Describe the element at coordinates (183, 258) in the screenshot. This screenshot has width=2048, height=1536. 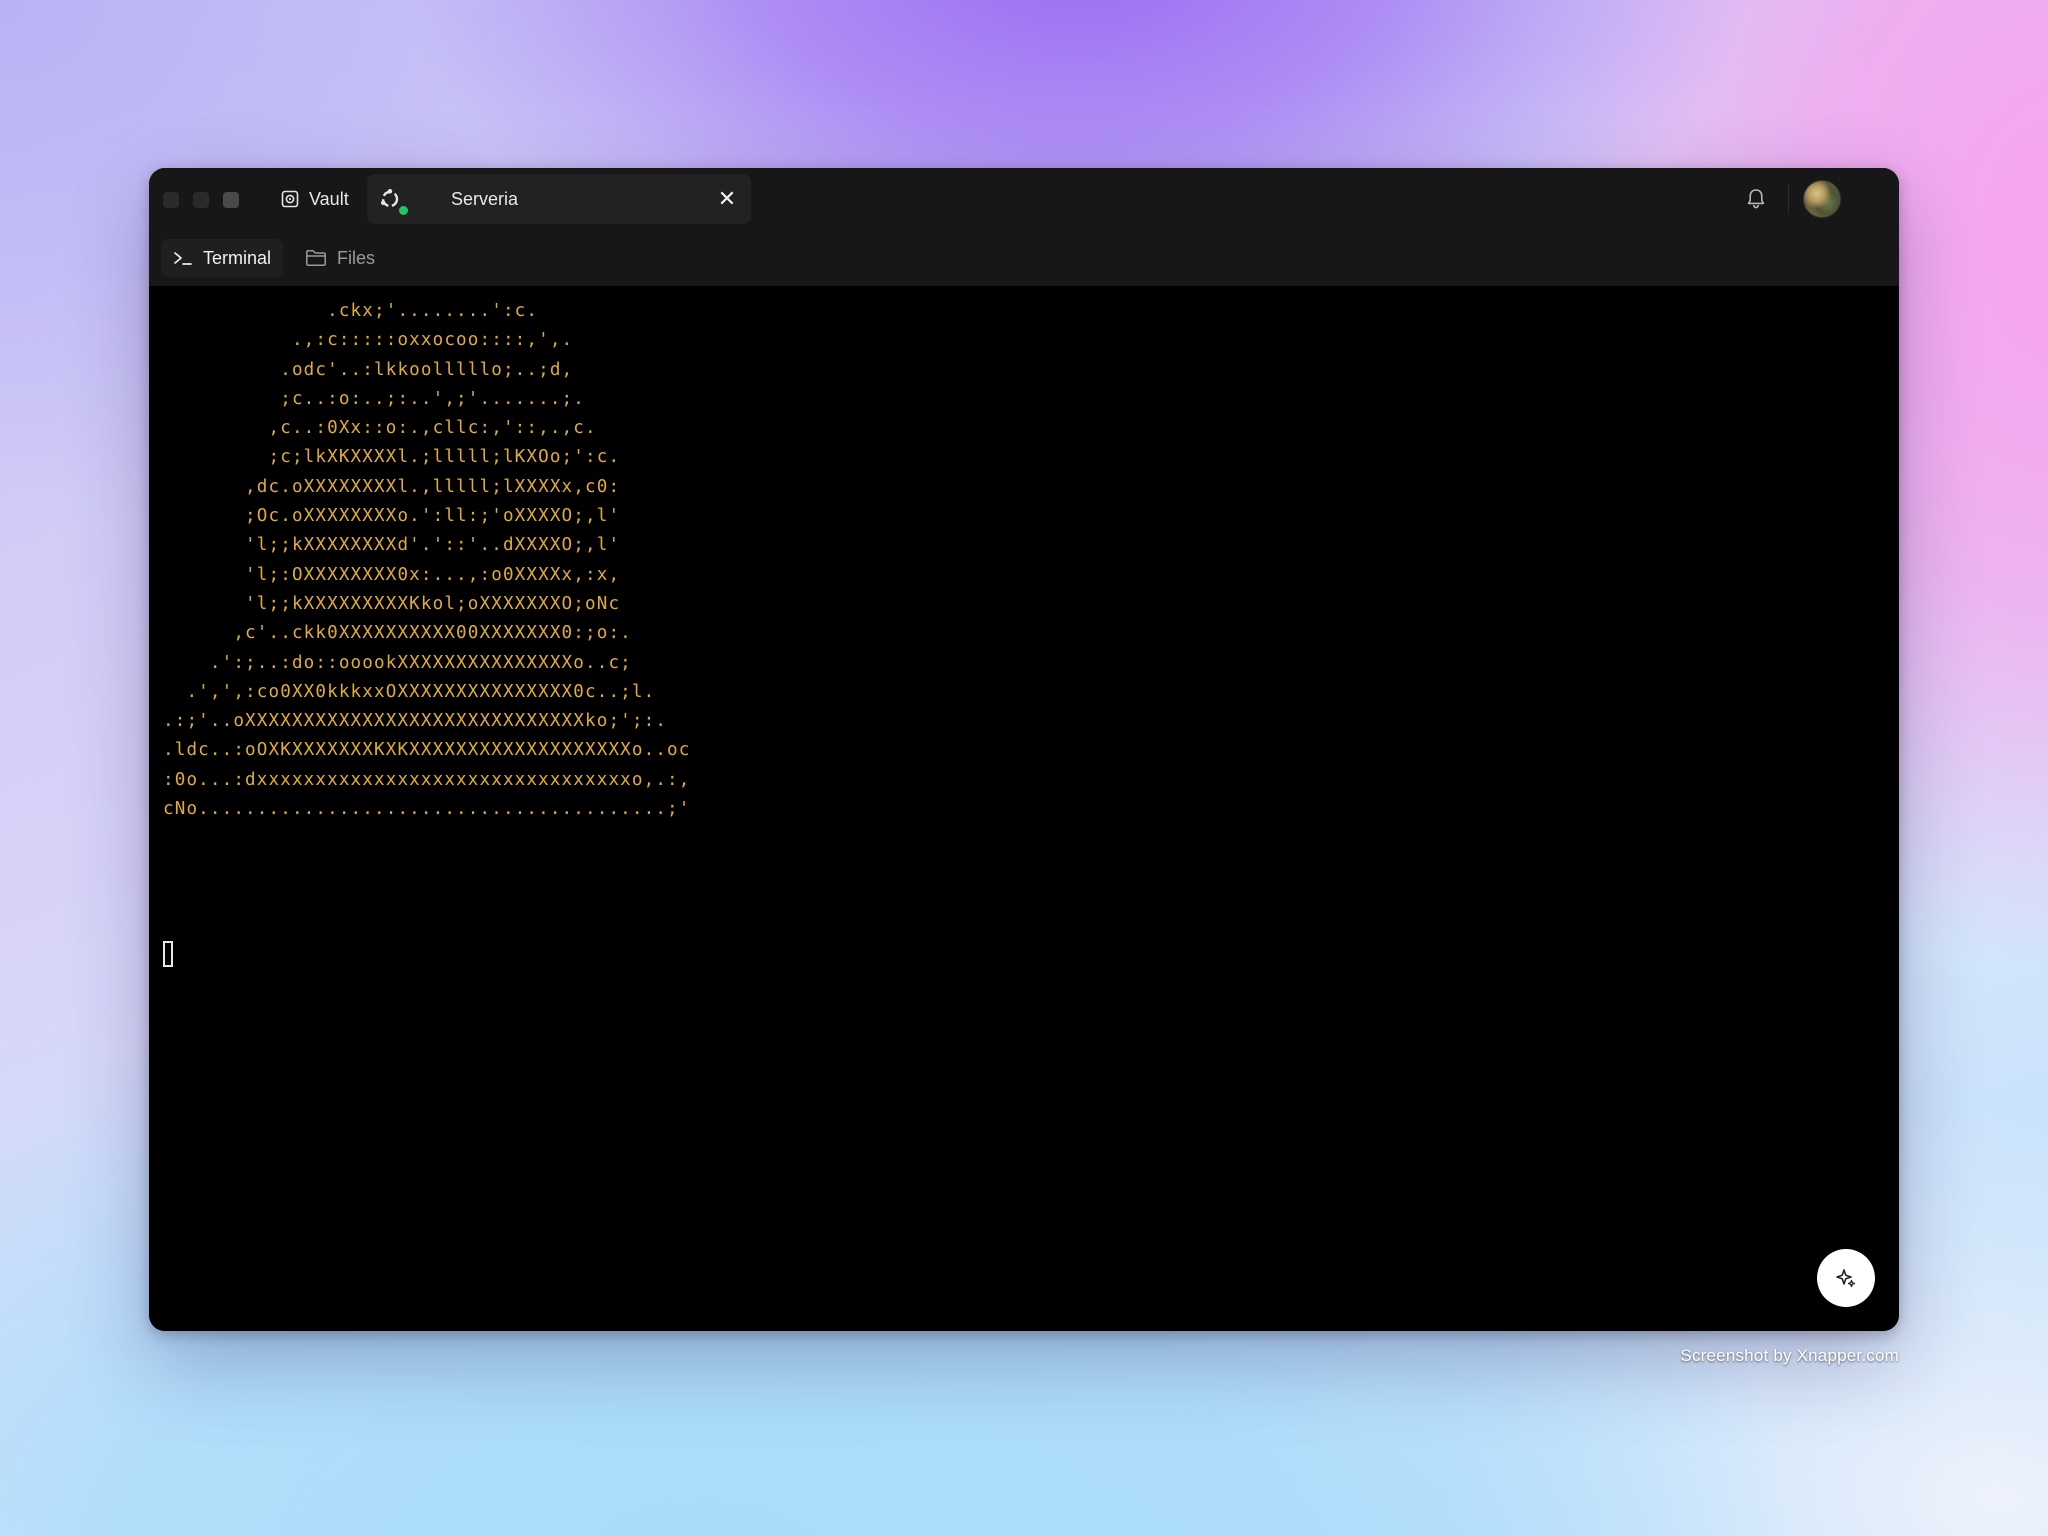
I see `terminal-prompt-icon` at that location.